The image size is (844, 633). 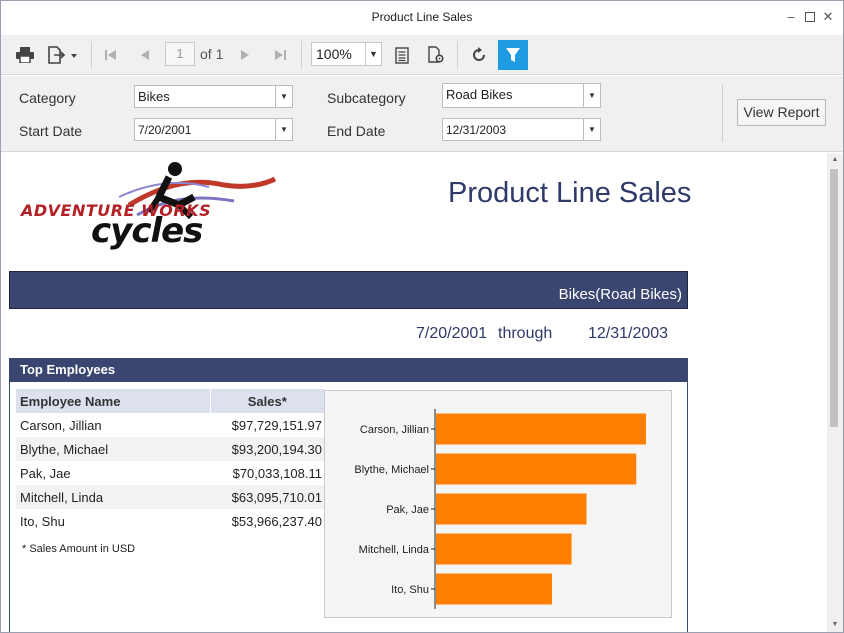 I want to click on page-layout-icon, so click(x=402, y=55).